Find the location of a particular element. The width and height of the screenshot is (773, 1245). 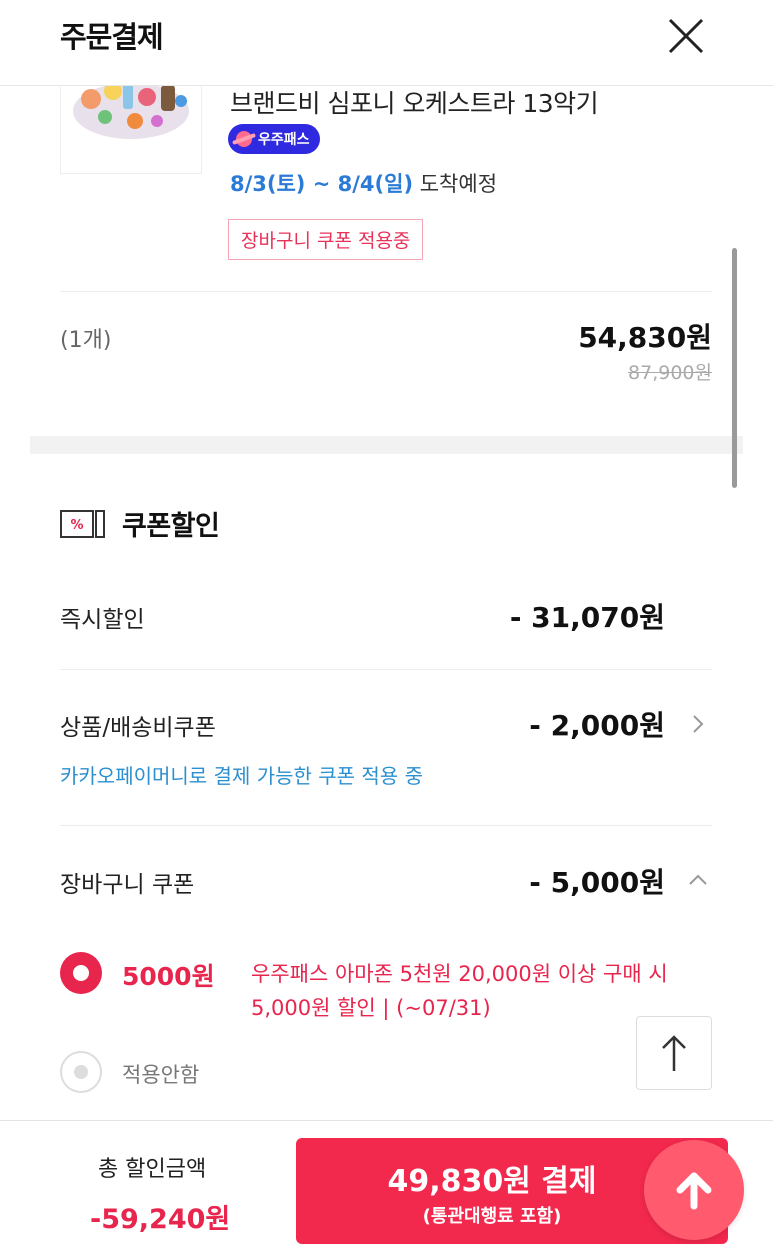

total-discount-label: 총 할인금액 is located at coordinates (152, 1169).